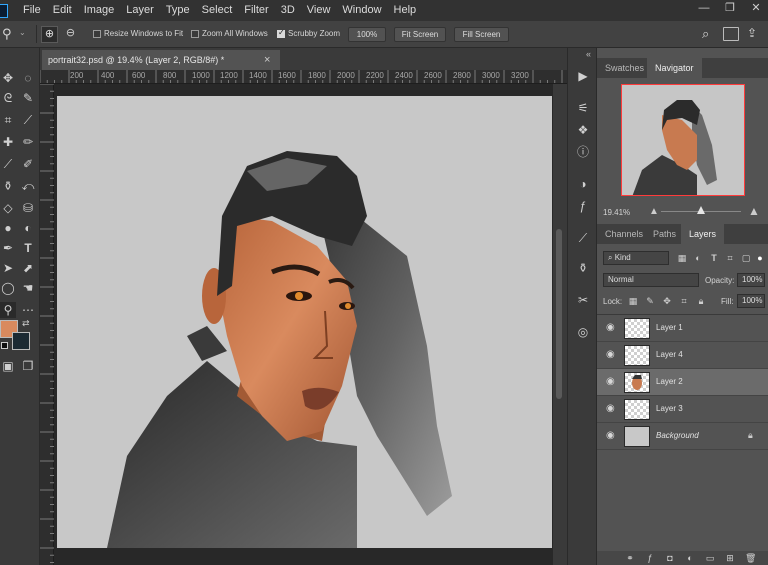 Image resolution: width=768 pixels, height=565 pixels. Describe the element at coordinates (751, 301) in the screenshot. I see `fill-field: 100%` at that location.